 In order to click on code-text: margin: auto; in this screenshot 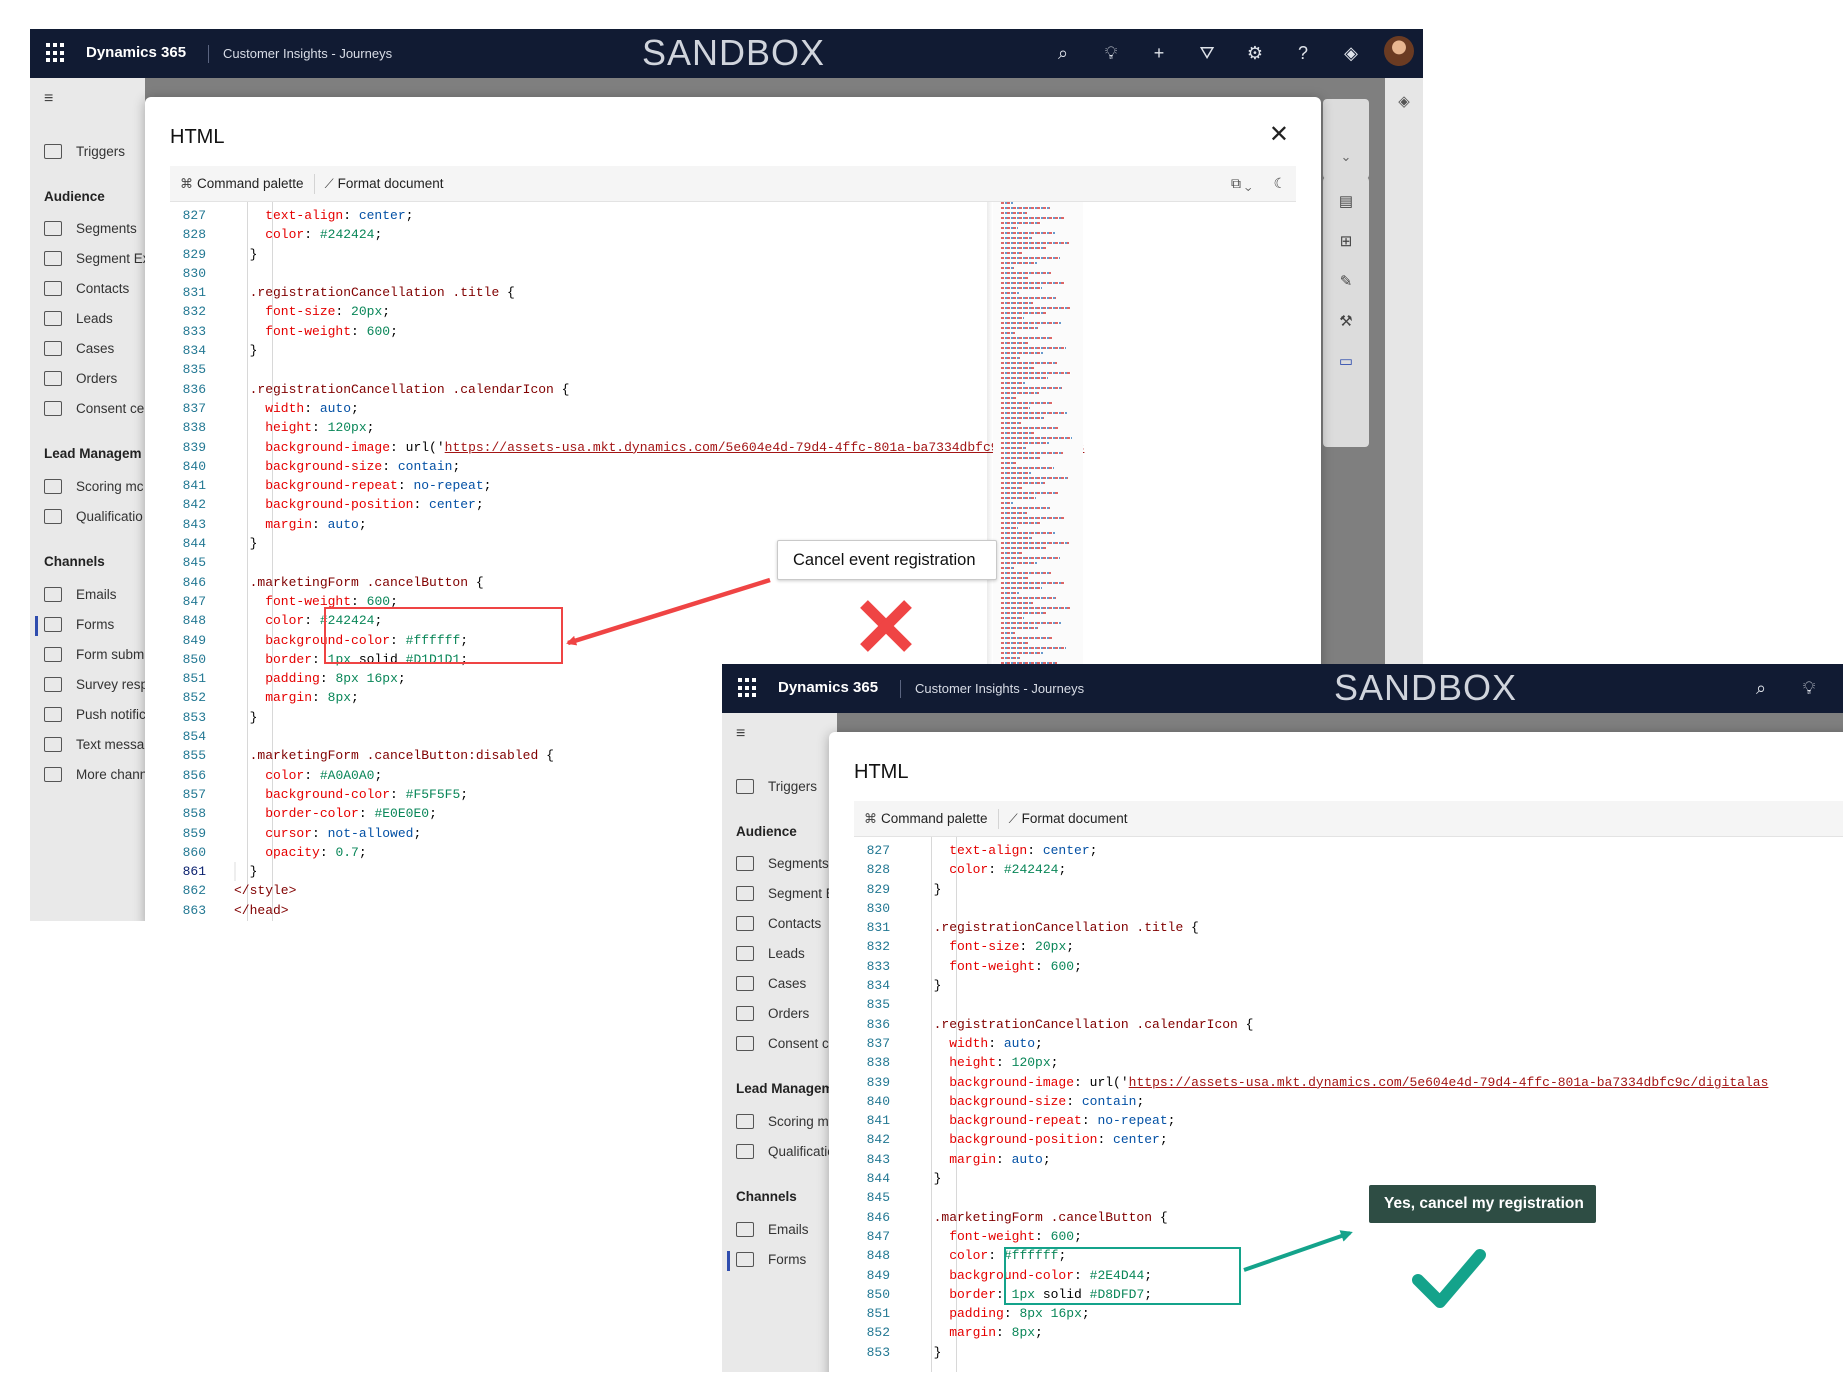, I will do `click(984, 1159)`.